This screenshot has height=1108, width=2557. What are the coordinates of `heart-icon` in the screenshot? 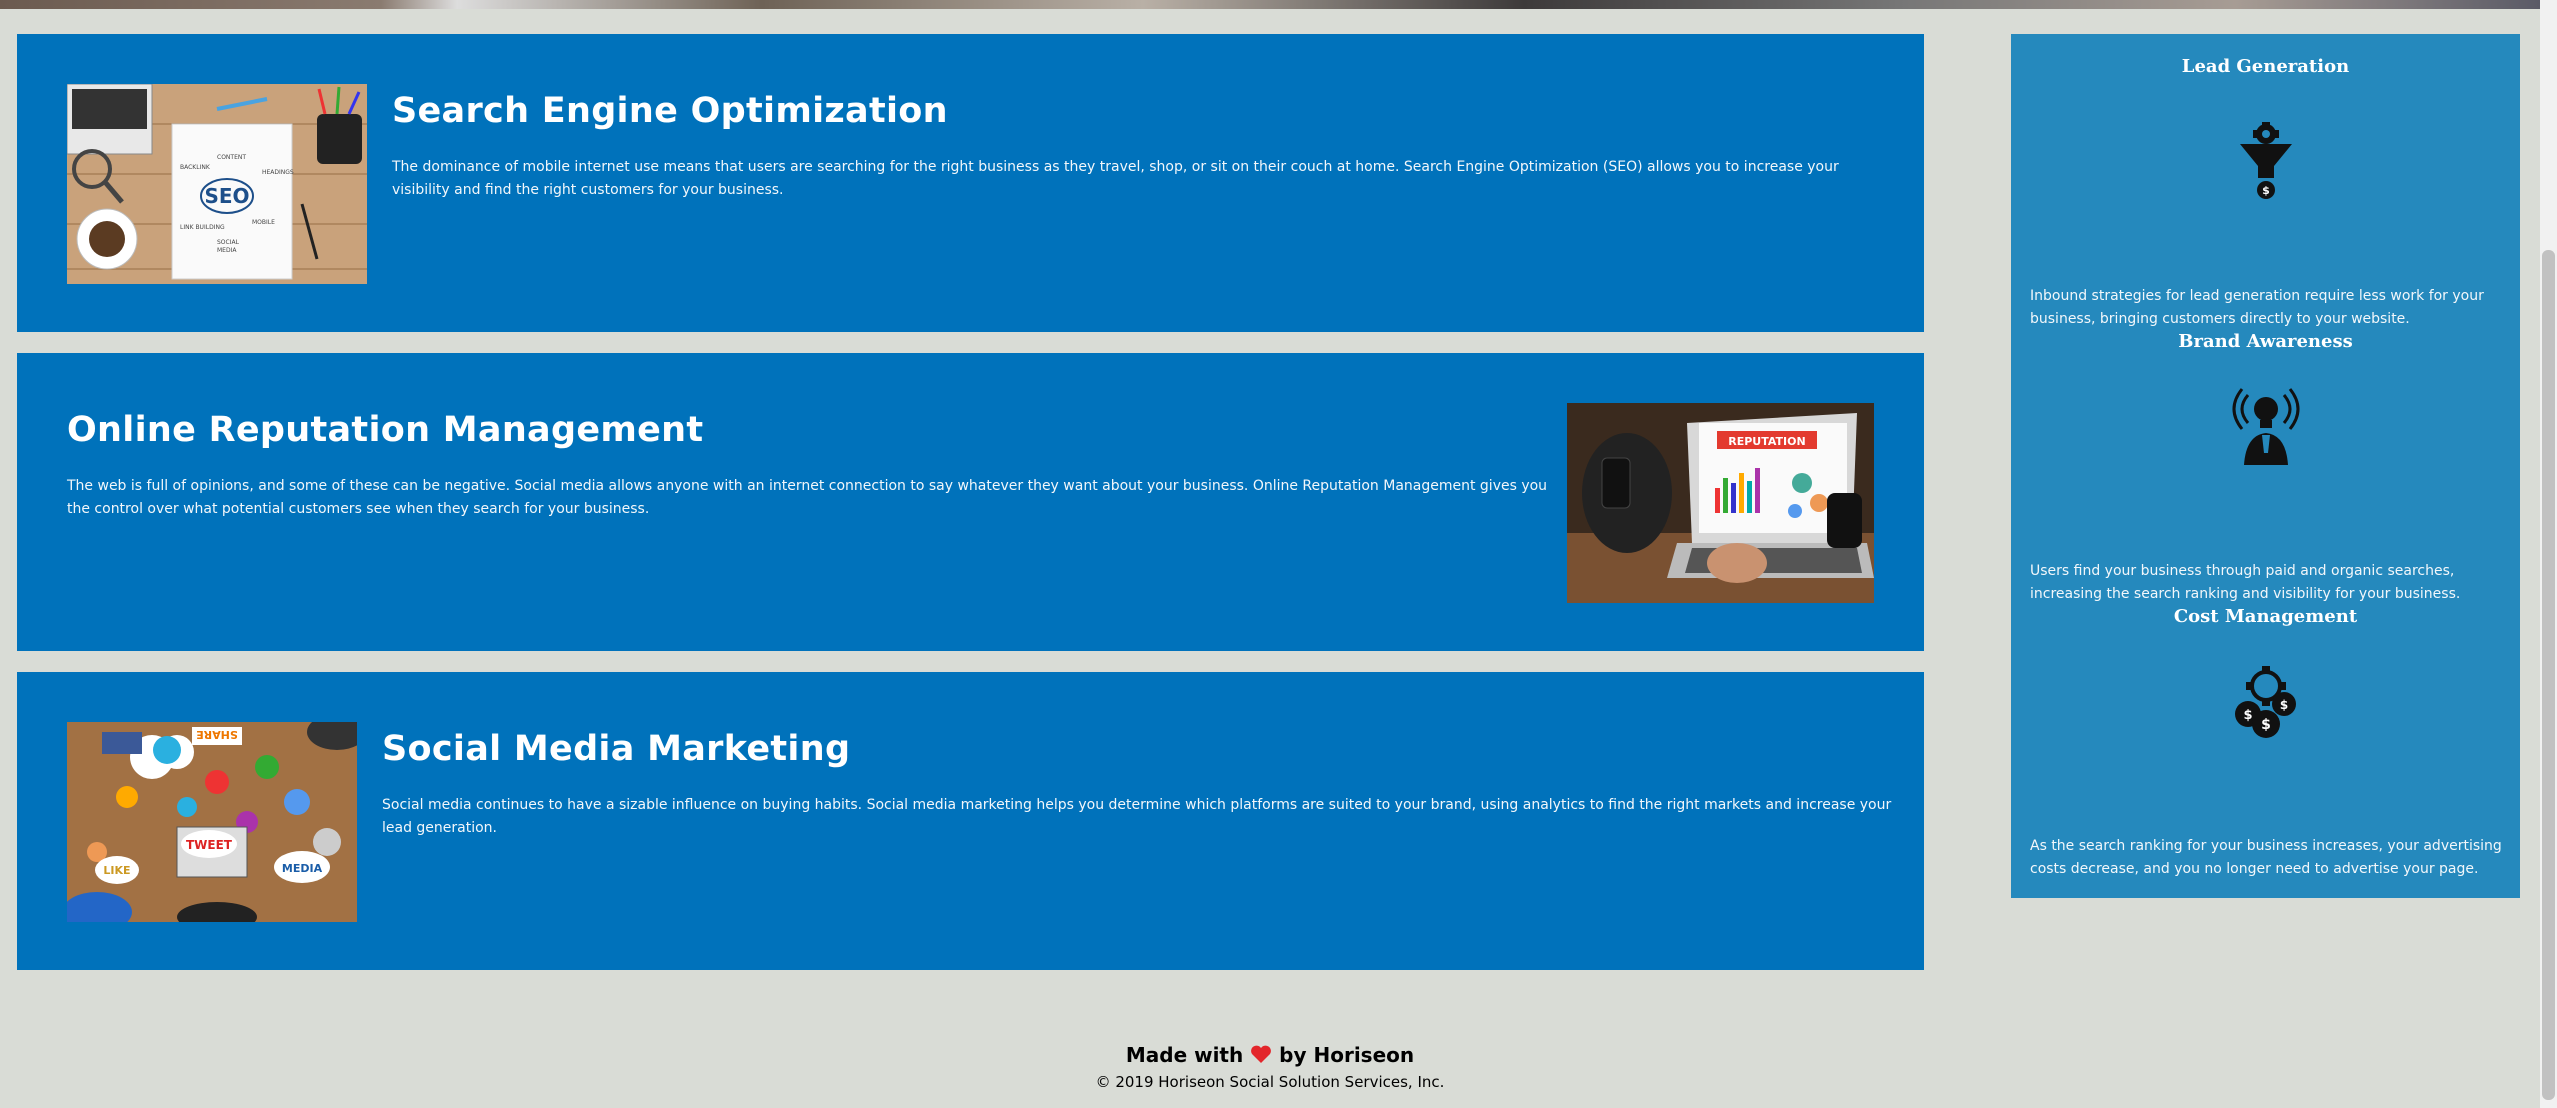 It's located at (1261, 1056).